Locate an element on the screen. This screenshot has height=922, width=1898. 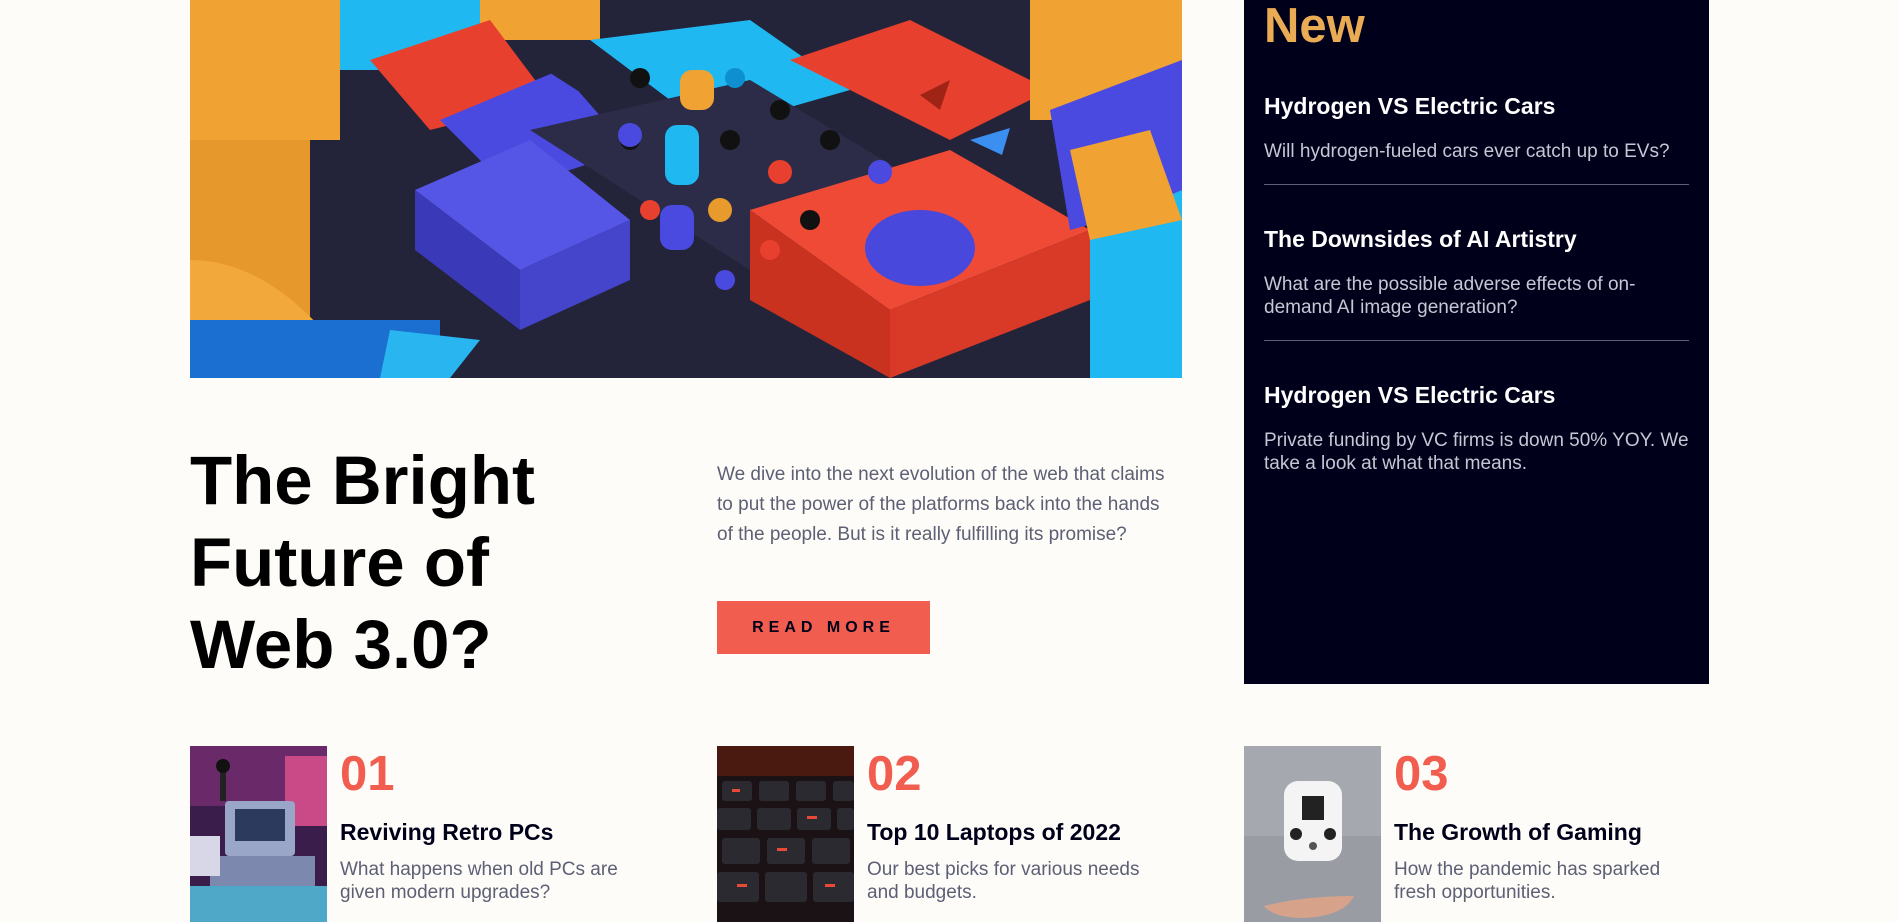
article-title: Top 10 Laptops of 2022 is located at coordinates (1017, 832).